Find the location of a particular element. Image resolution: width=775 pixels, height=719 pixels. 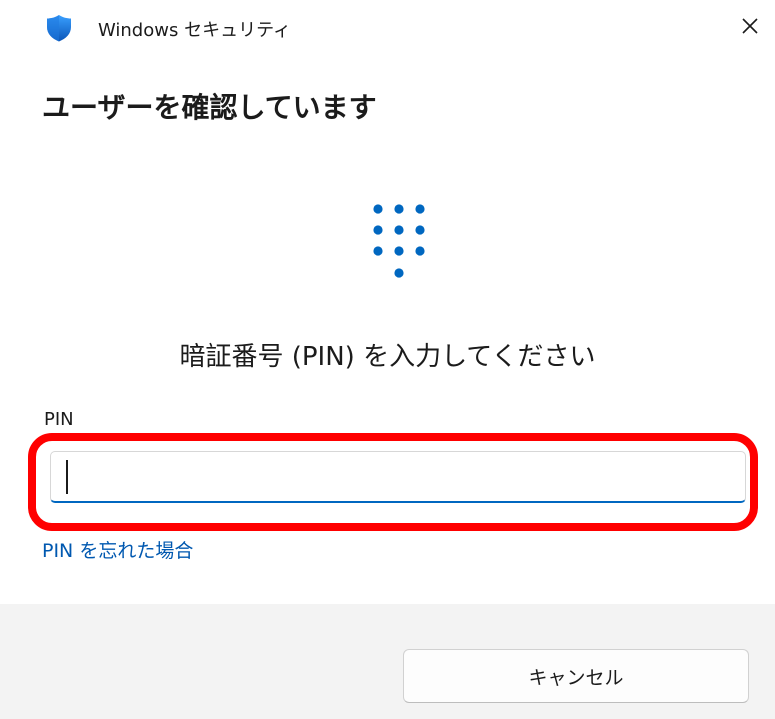

close-button is located at coordinates (750, 28).